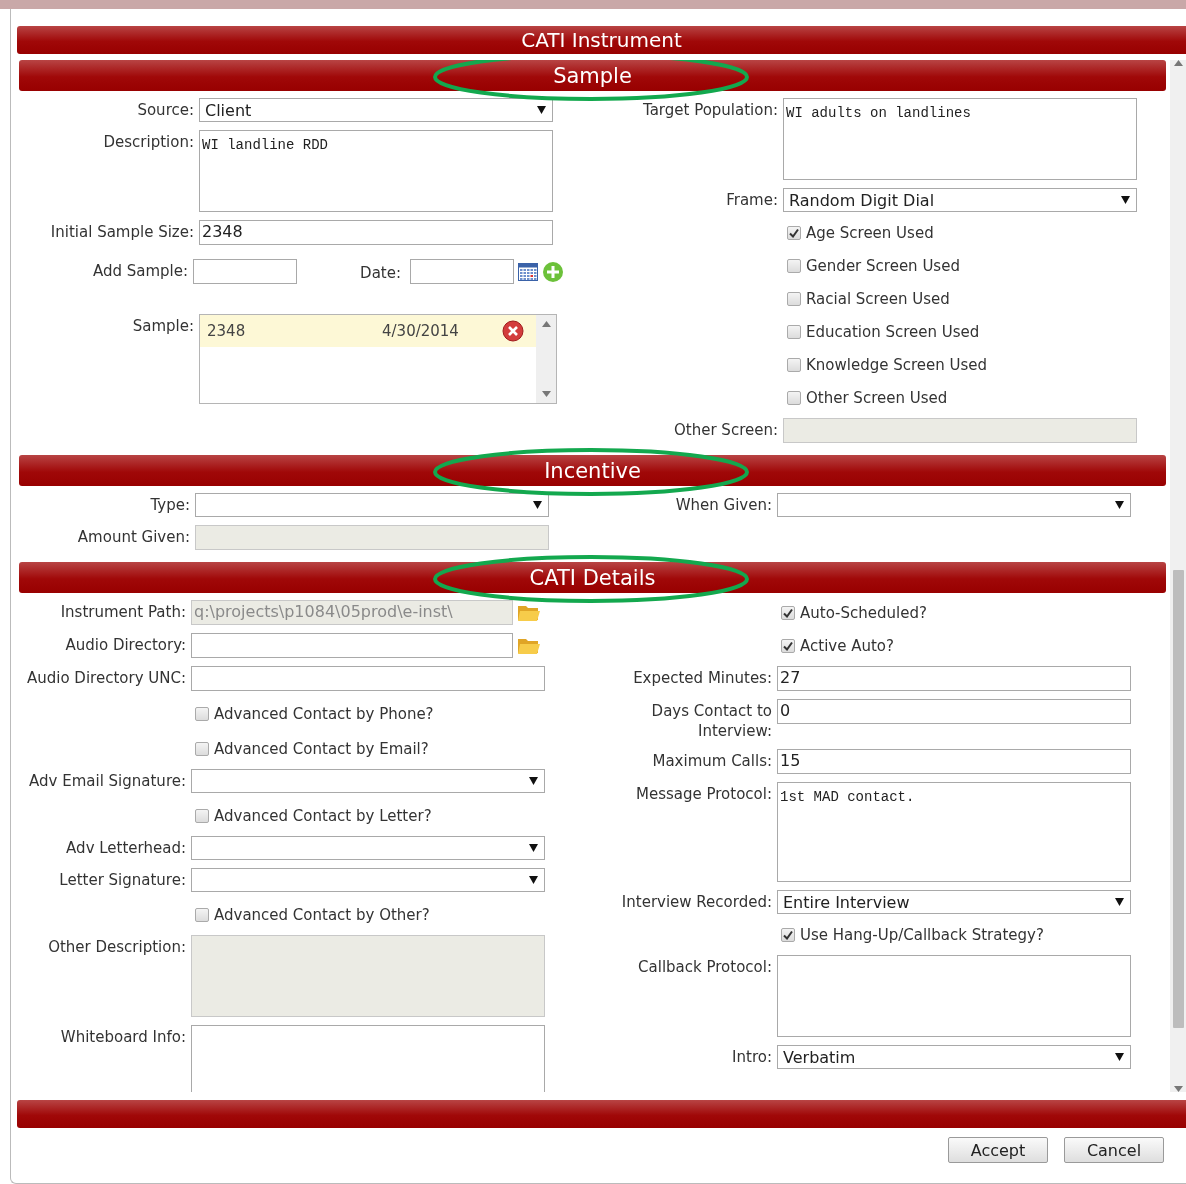 Image resolution: width=1186 pixels, height=1184 pixels. Describe the element at coordinates (163, 326) in the screenshot. I see `field-label: Sample:` at that location.